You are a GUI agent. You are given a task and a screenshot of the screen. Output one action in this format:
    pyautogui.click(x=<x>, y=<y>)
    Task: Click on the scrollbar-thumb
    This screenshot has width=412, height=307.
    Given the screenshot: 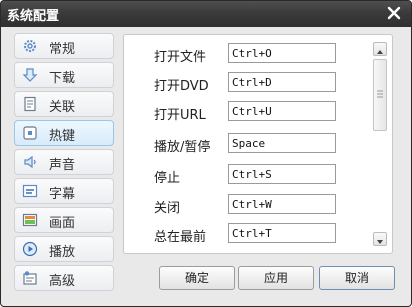 What is the action you would take?
    pyautogui.click(x=380, y=95)
    